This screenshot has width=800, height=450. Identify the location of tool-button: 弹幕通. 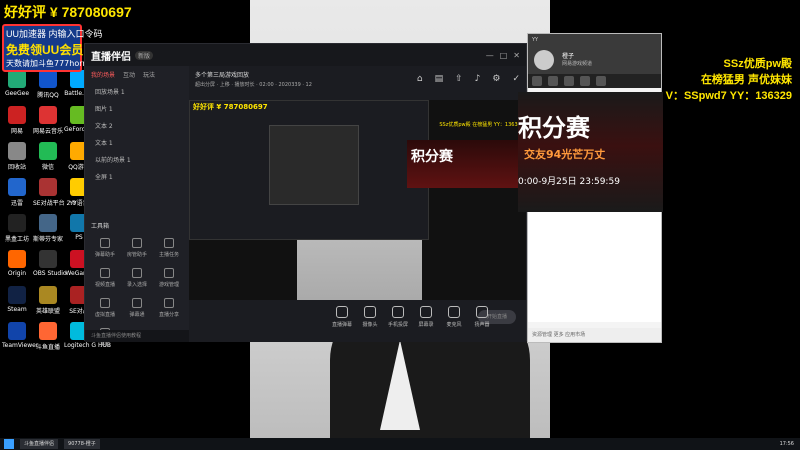
(137, 308).